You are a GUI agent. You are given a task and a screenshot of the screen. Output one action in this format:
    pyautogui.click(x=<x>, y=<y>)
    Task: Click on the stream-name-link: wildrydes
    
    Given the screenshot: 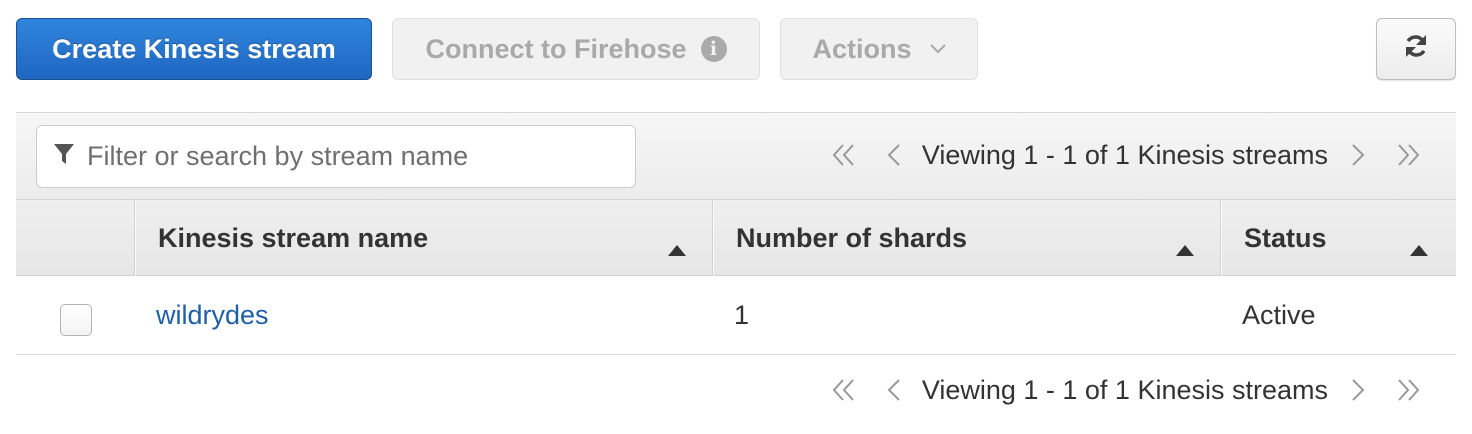 What is the action you would take?
    pyautogui.click(x=212, y=315)
    